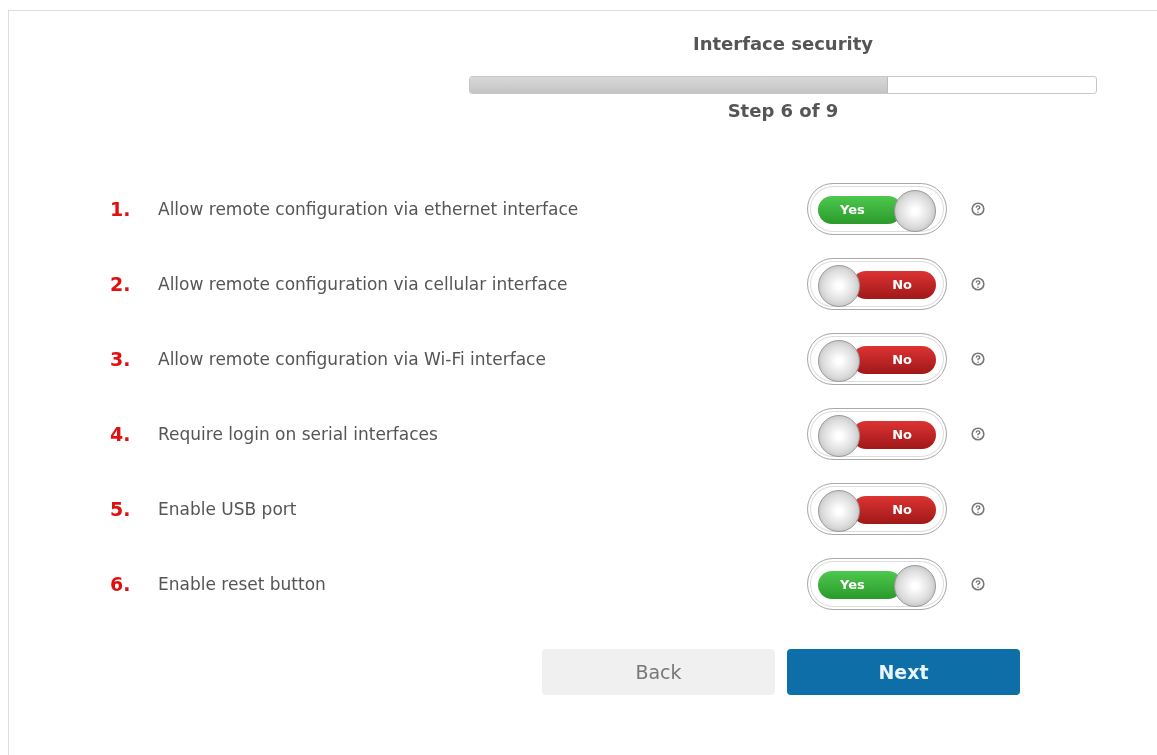 This screenshot has height=755, width=1157. I want to click on item-number: 4., so click(121, 433).